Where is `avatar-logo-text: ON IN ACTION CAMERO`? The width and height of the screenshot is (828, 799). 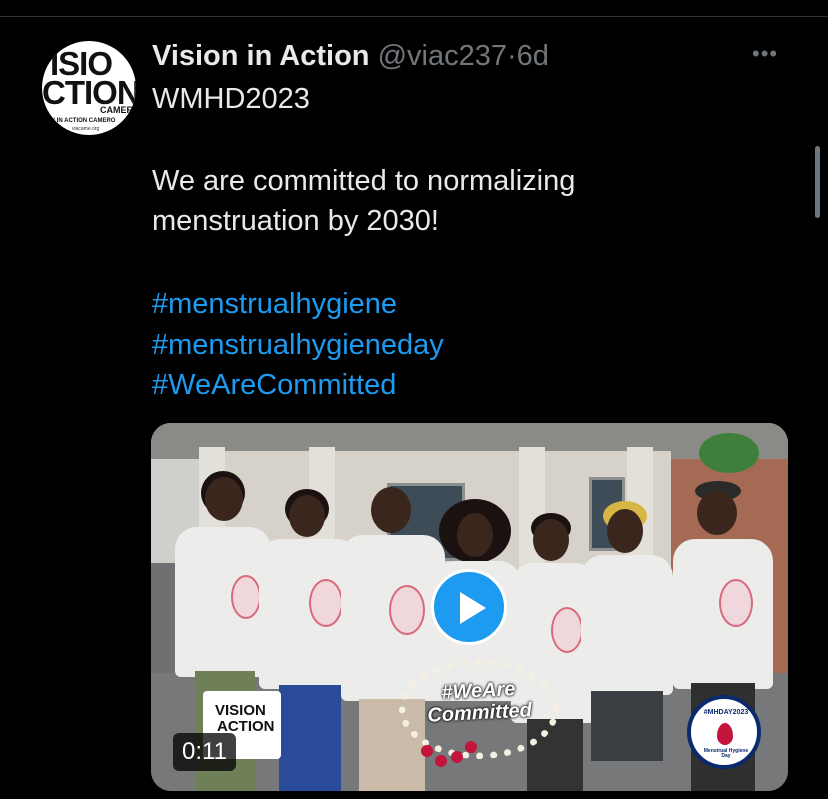 avatar-logo-text: ON IN ACTION CAMERO is located at coordinates (81, 121).